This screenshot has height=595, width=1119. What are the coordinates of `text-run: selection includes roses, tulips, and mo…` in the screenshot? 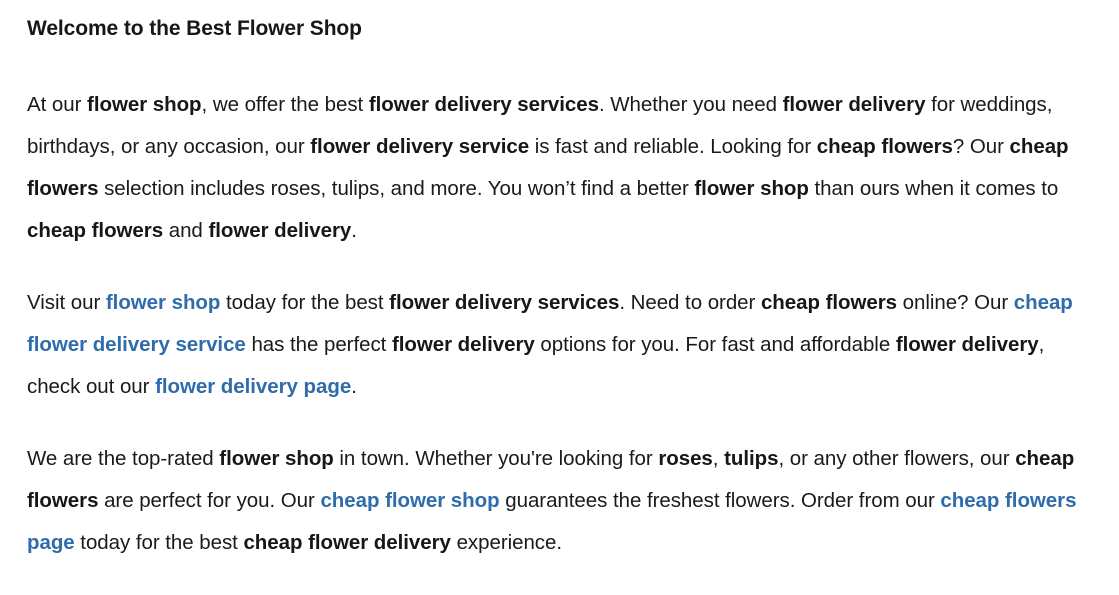 It's located at (396, 188).